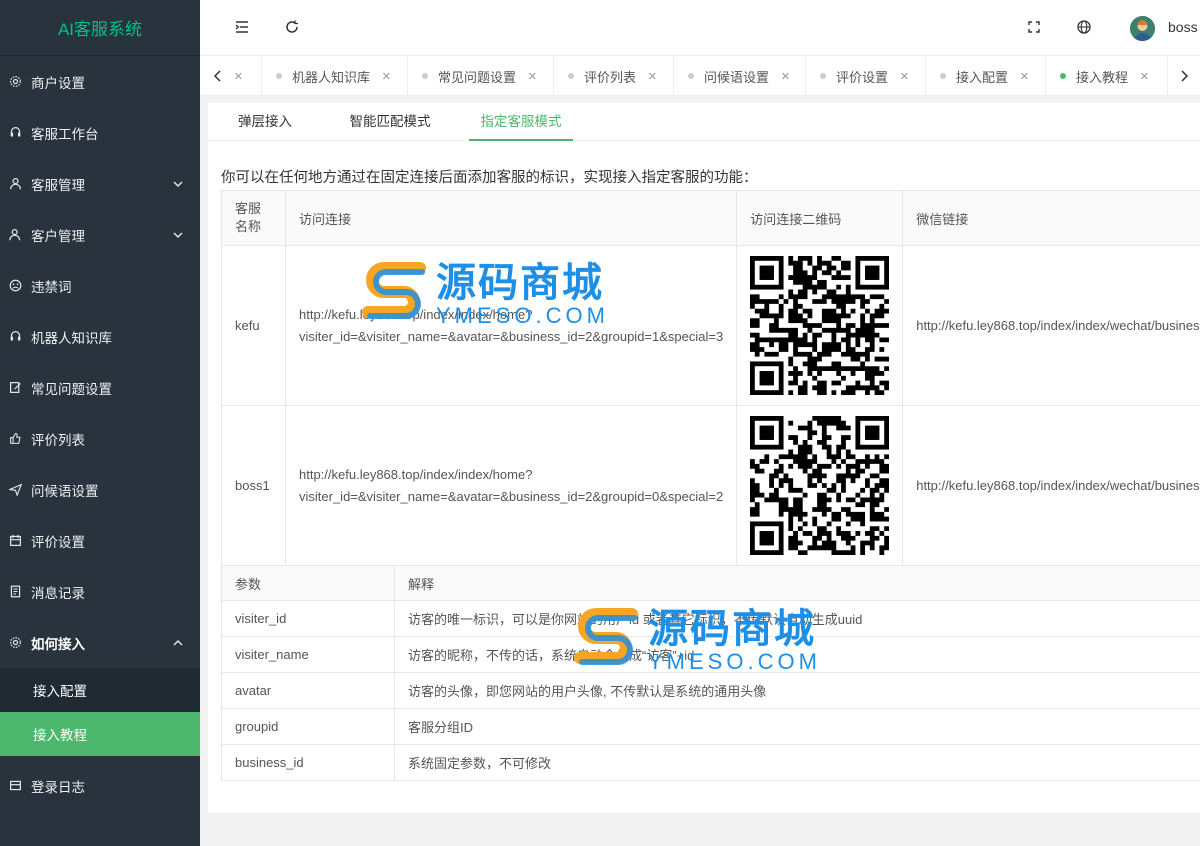 This screenshot has width=1200, height=846. What do you see at coordinates (740, 76) in the screenshot?
I see `tab-greeting-settings: 问候语设置 ×` at bounding box center [740, 76].